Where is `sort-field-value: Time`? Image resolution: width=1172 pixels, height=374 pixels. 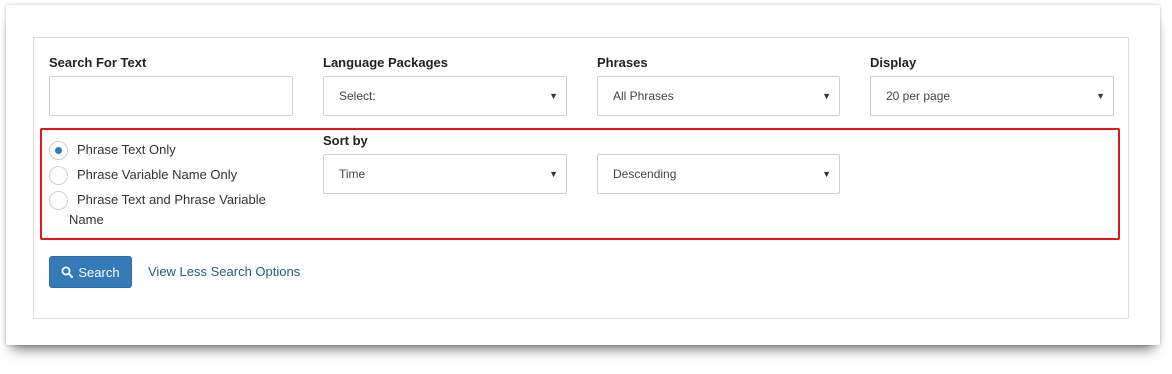 sort-field-value: Time is located at coordinates (352, 174).